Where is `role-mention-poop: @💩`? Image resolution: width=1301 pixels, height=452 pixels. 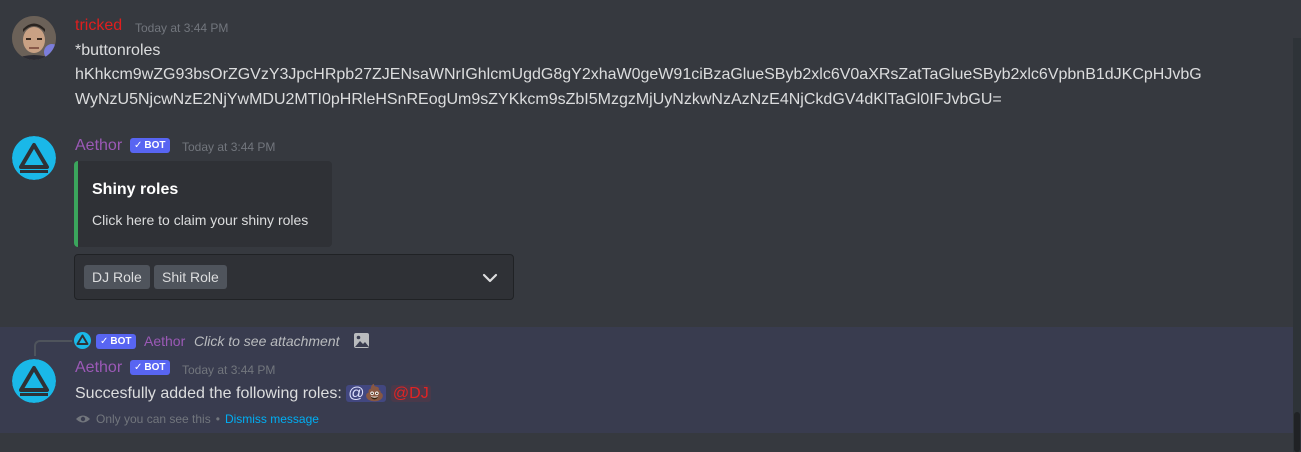 role-mention-poop: @💩 is located at coordinates (366, 393).